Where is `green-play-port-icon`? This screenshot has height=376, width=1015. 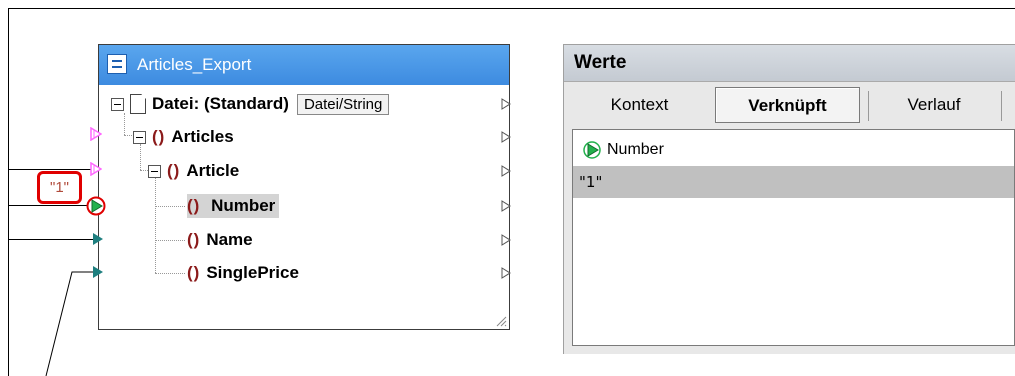 green-play-port-icon is located at coordinates (592, 150).